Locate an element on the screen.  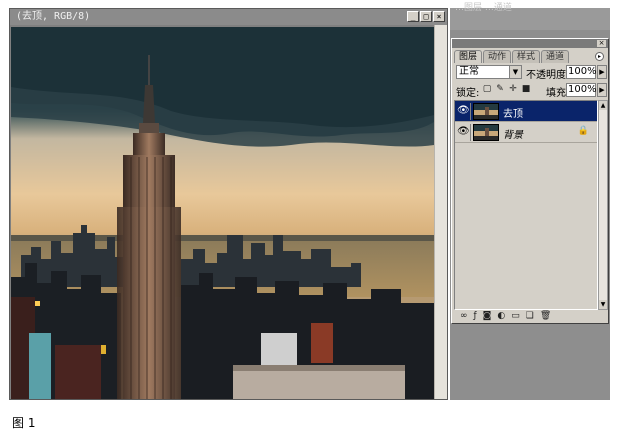
tab-actions: 动作 is located at coordinates (497, 56).